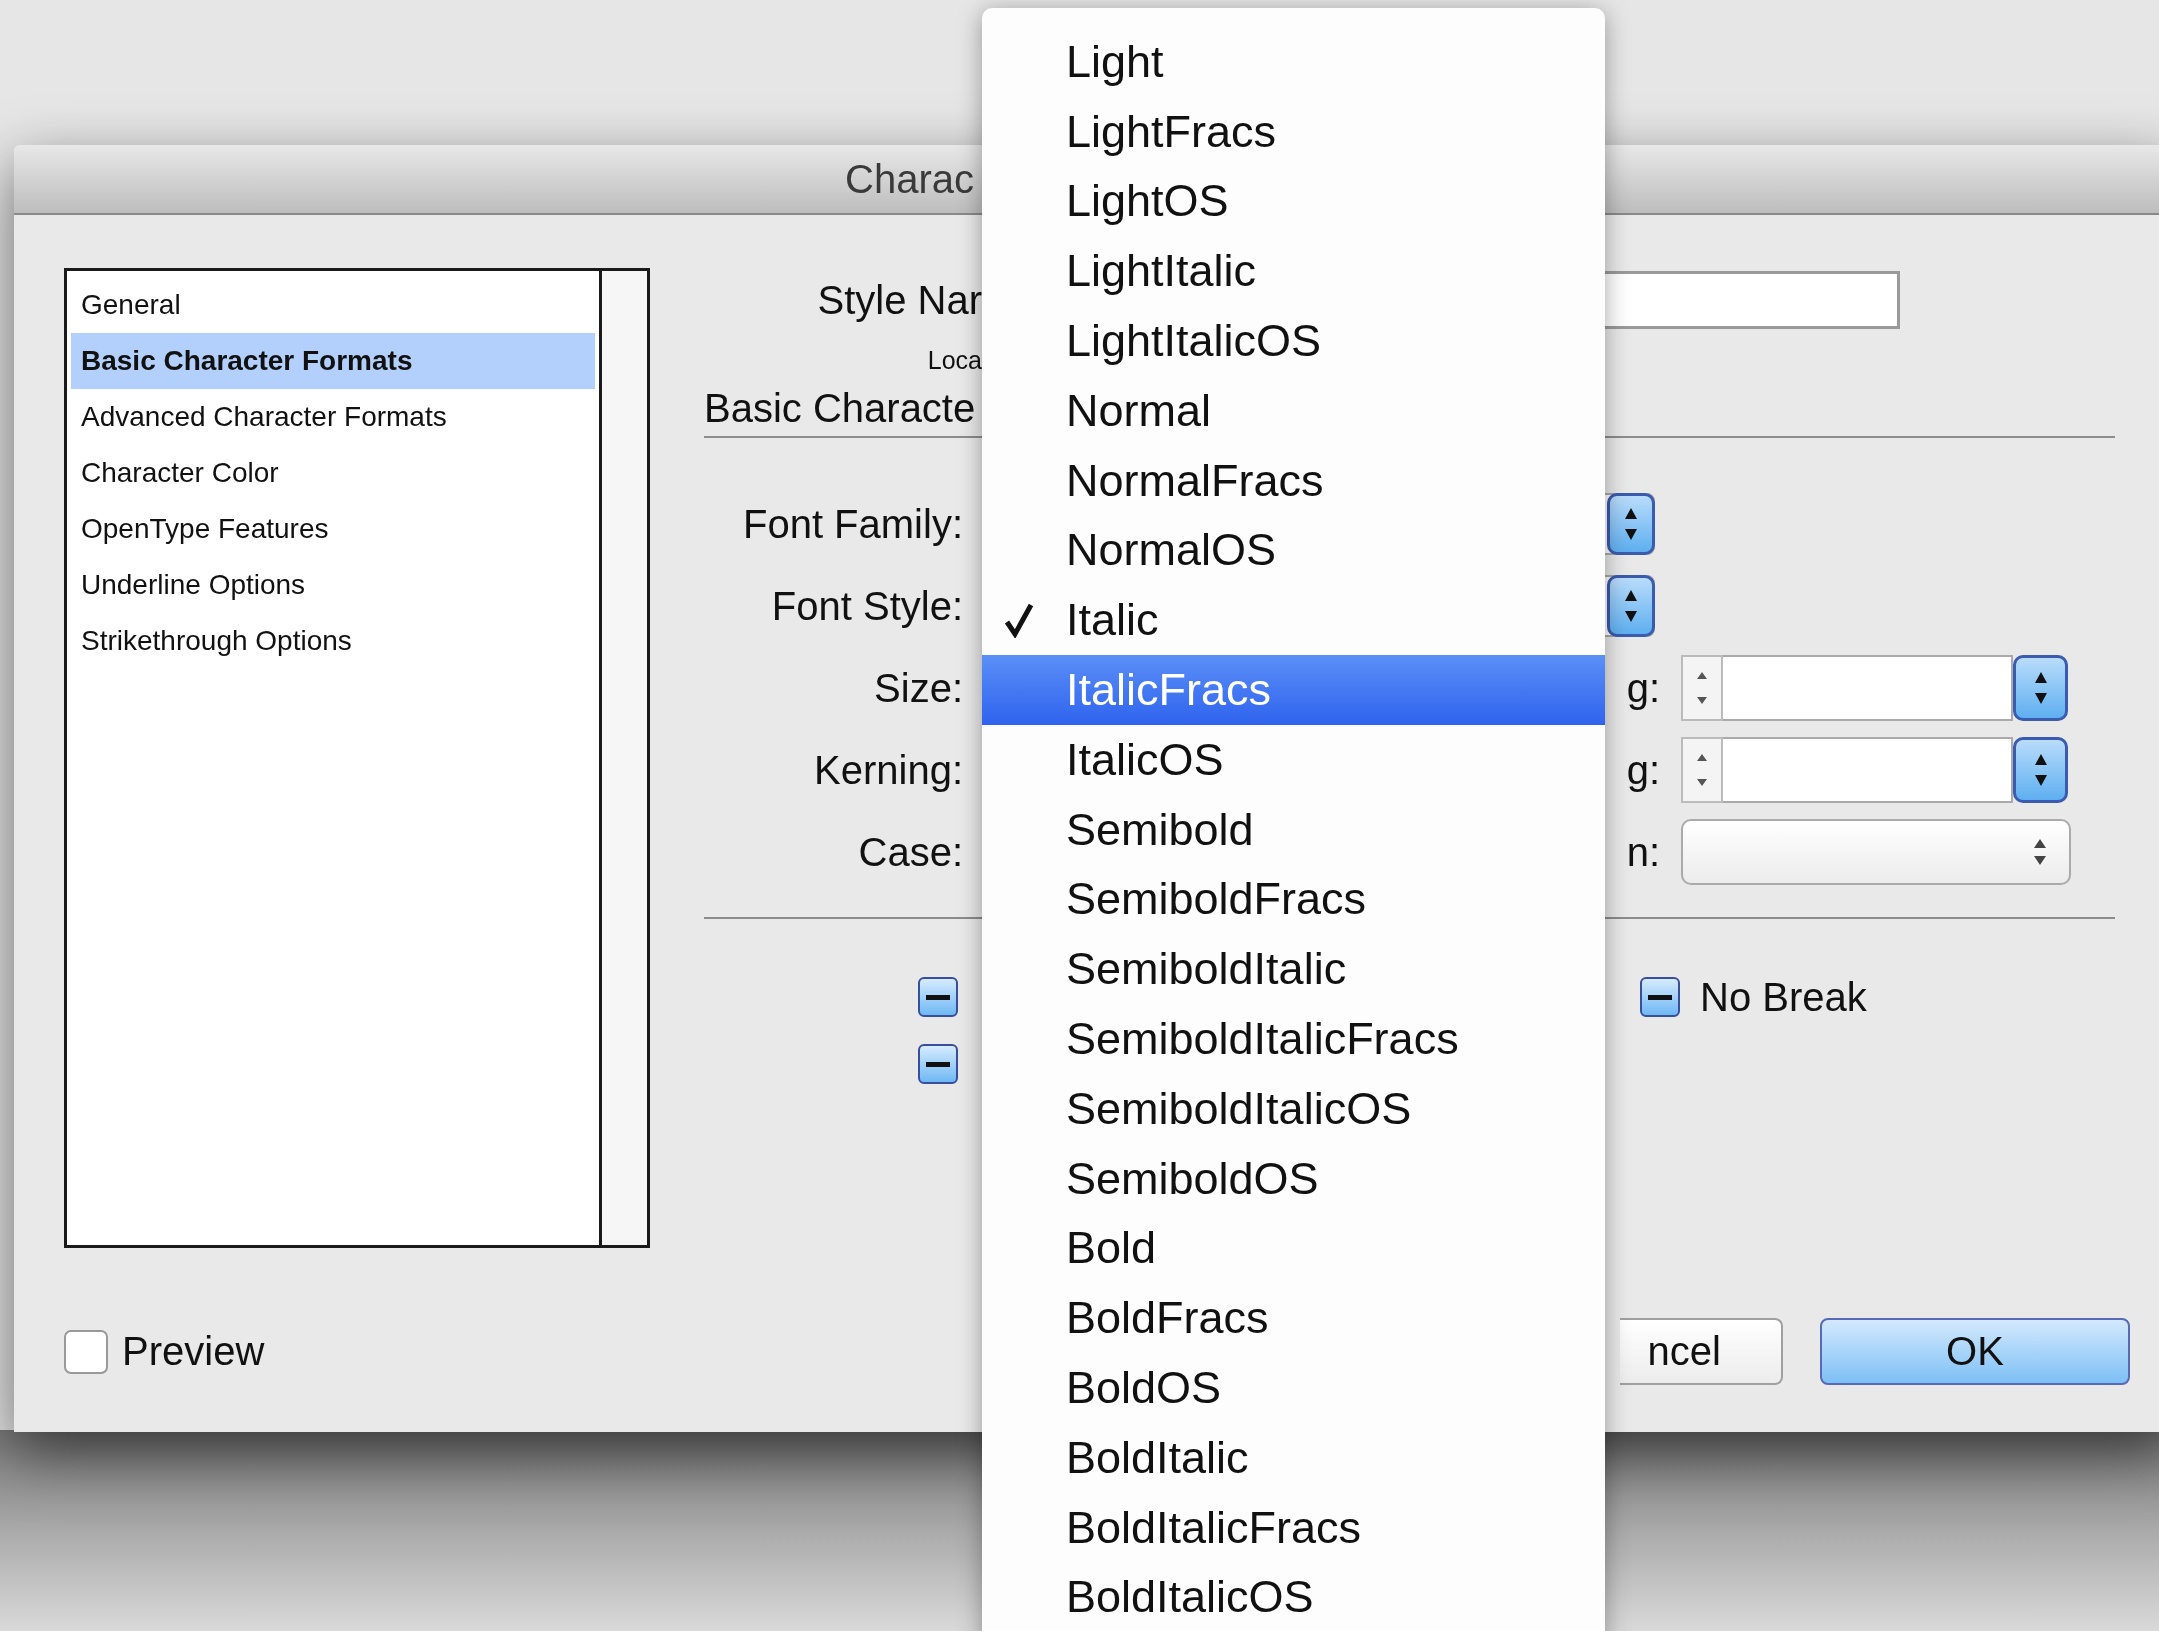 This screenshot has width=2159, height=1631. What do you see at coordinates (1293, 829) in the screenshot?
I see `menu-item: Semibold` at bounding box center [1293, 829].